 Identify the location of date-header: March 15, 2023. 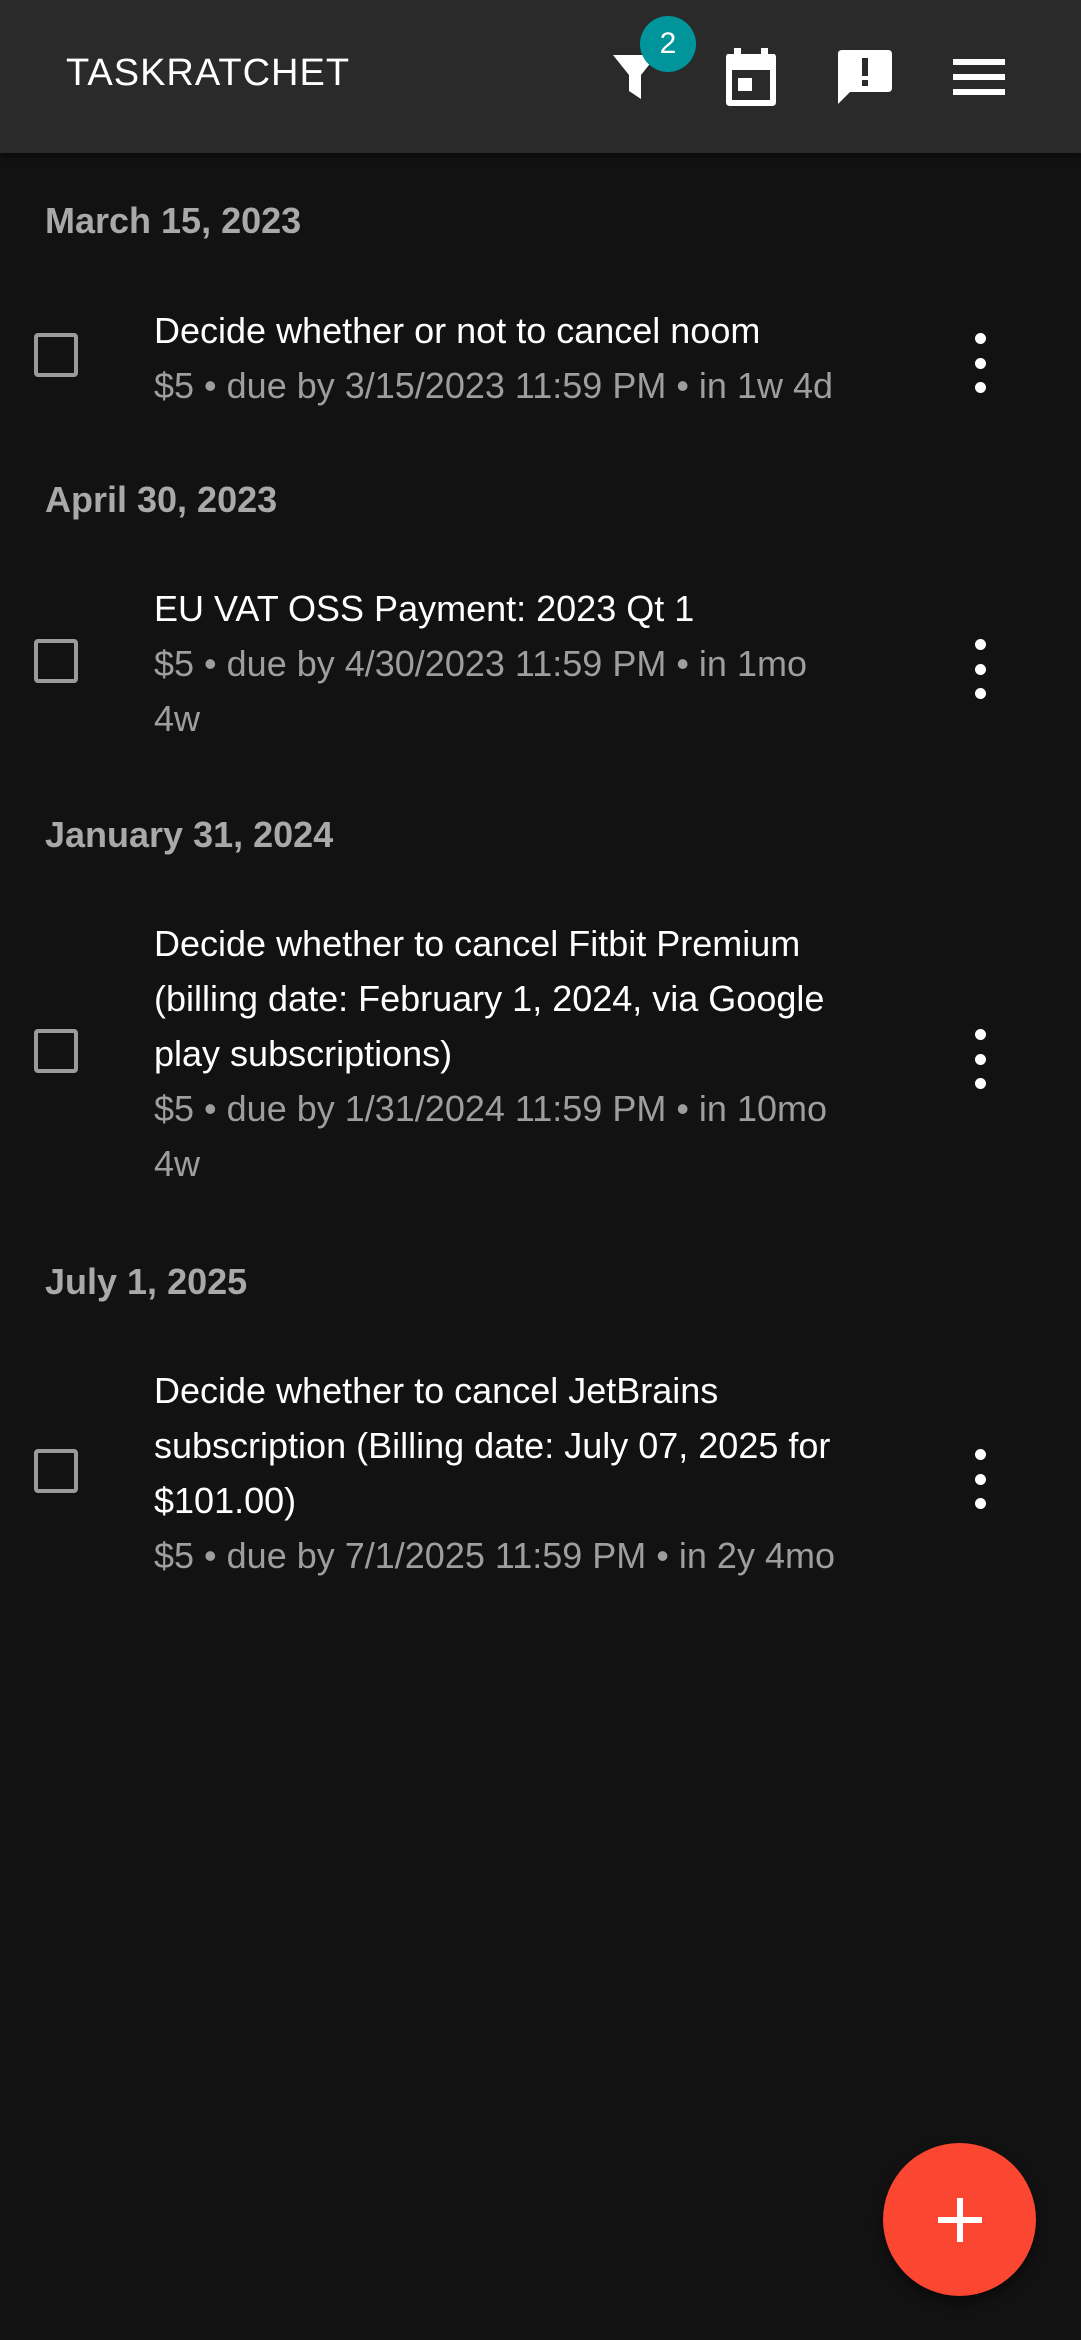
(173, 220).